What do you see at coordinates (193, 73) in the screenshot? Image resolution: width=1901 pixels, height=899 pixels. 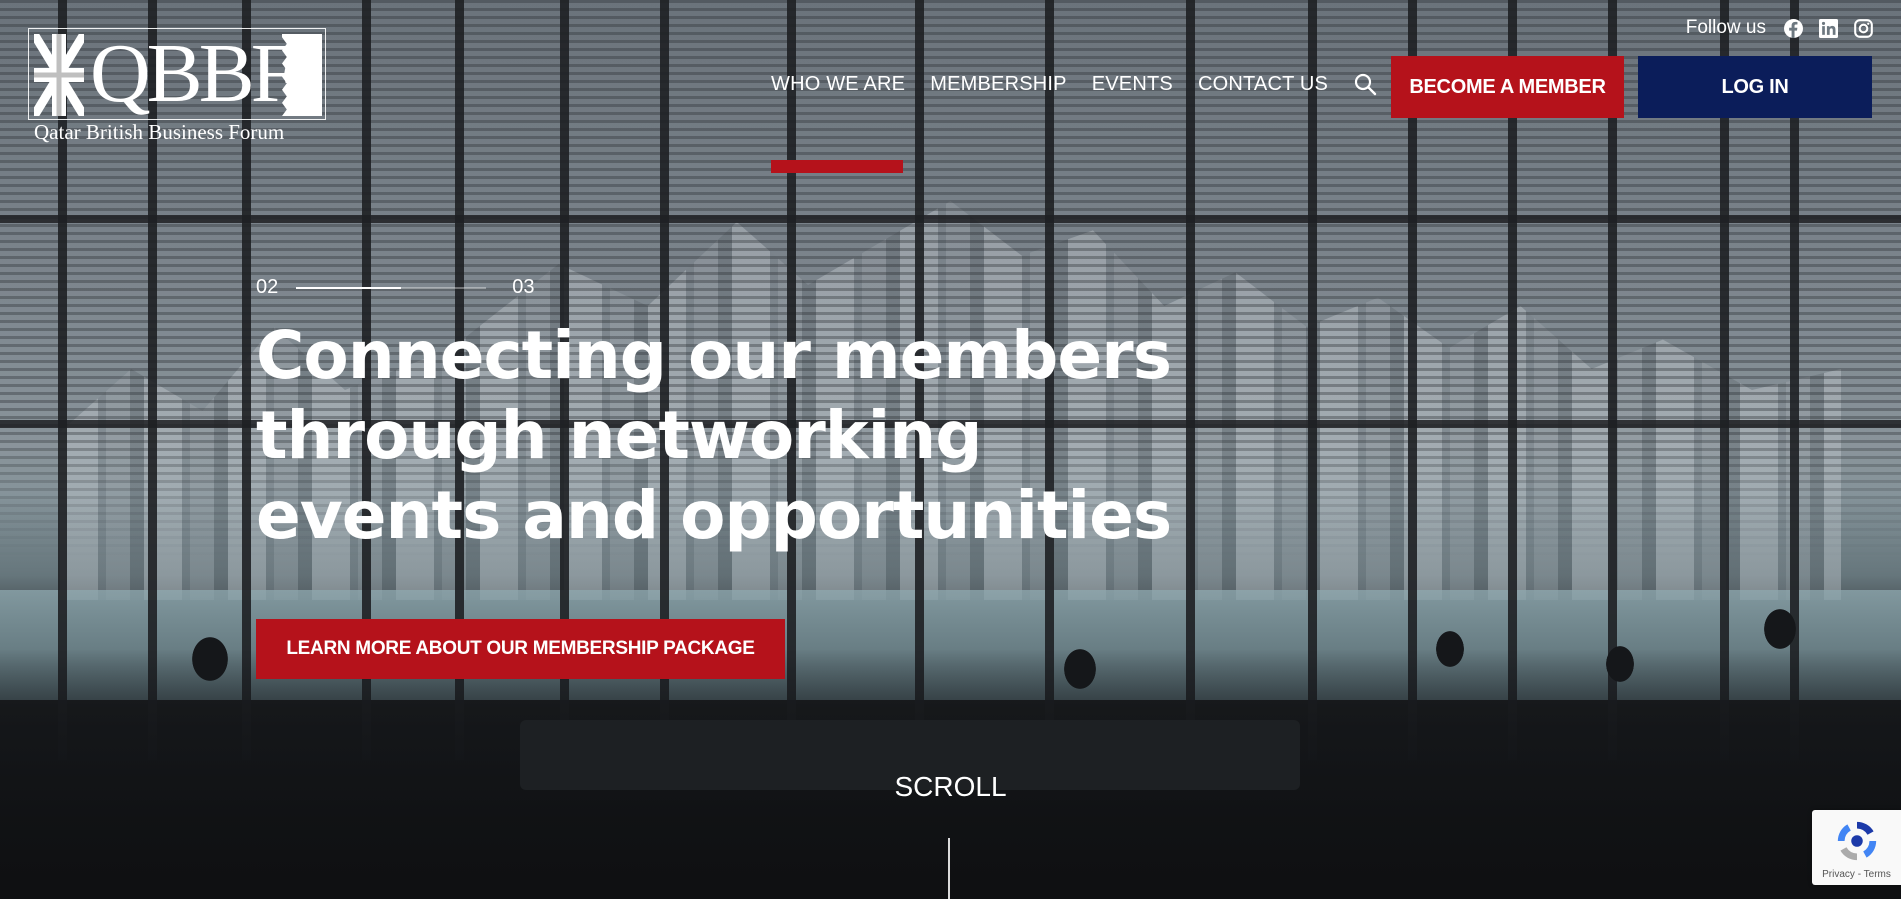 I see `logo-wordmark: QBBF` at bounding box center [193, 73].